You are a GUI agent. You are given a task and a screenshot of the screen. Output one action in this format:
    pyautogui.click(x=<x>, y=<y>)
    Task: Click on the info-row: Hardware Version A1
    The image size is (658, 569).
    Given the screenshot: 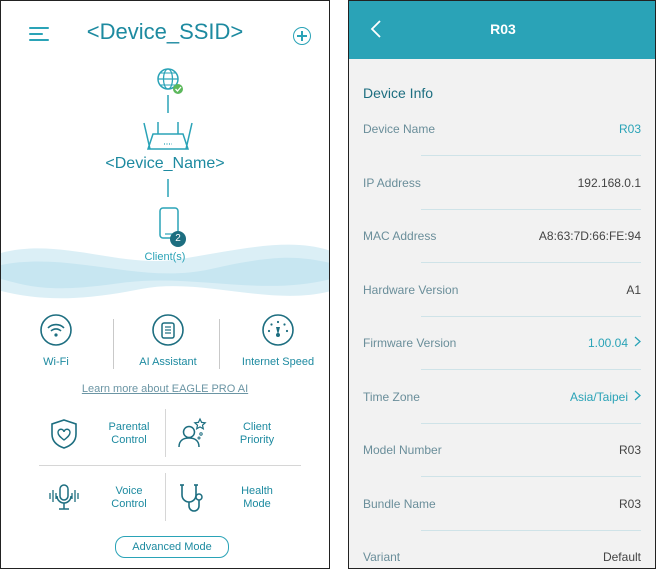 What is the action you would take?
    pyautogui.click(x=502, y=290)
    